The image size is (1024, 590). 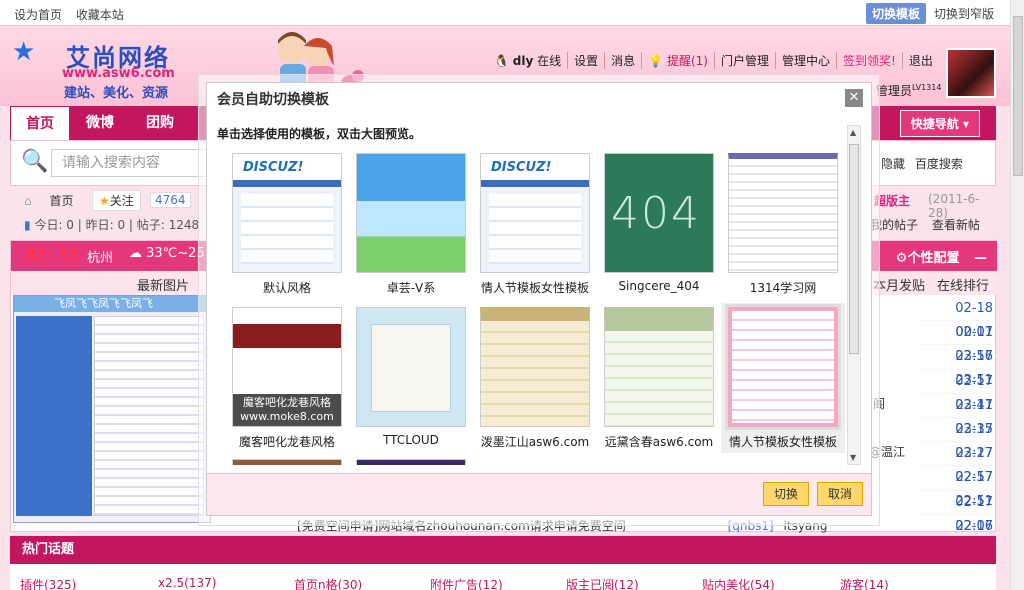 What do you see at coordinates (118, 73) in the screenshot?
I see `logo-url: www.asw6.com` at bounding box center [118, 73].